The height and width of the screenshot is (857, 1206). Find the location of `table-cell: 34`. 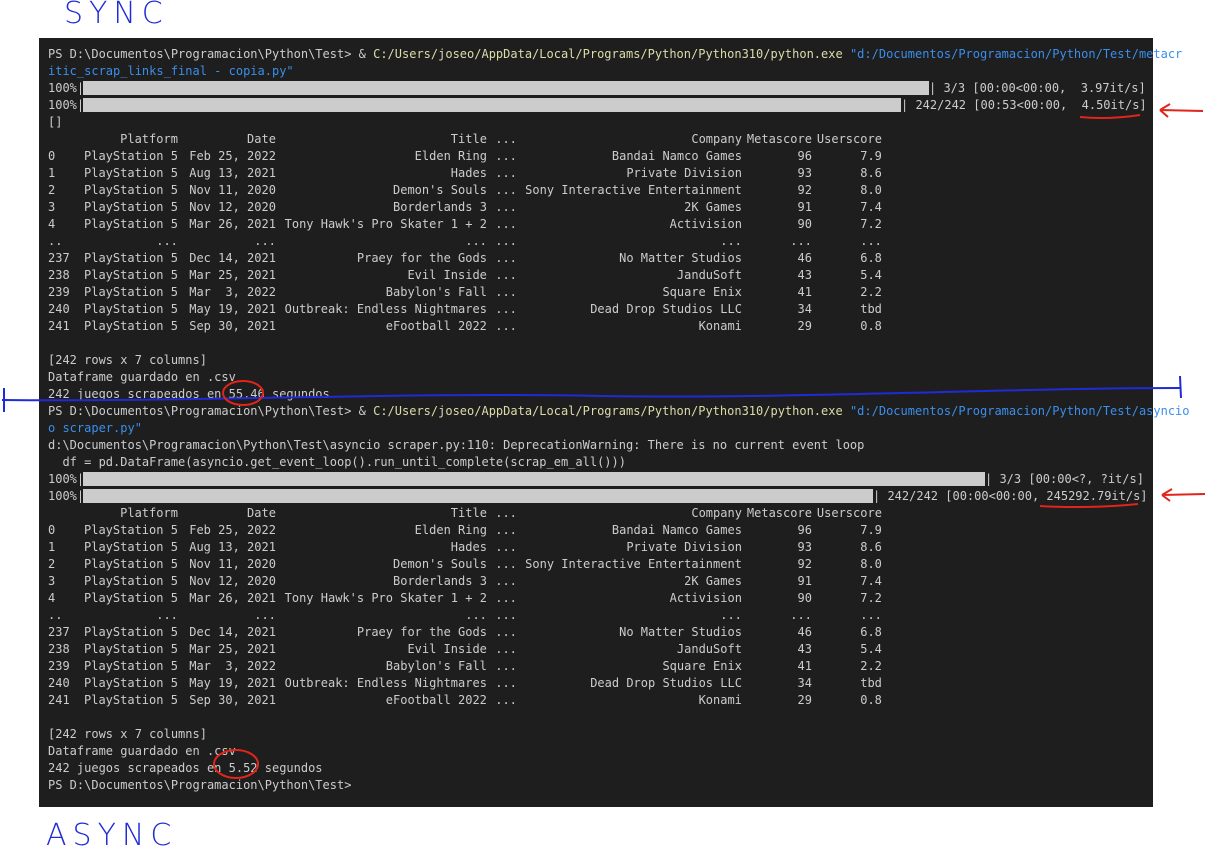

table-cell: 34 is located at coordinates (804, 309).